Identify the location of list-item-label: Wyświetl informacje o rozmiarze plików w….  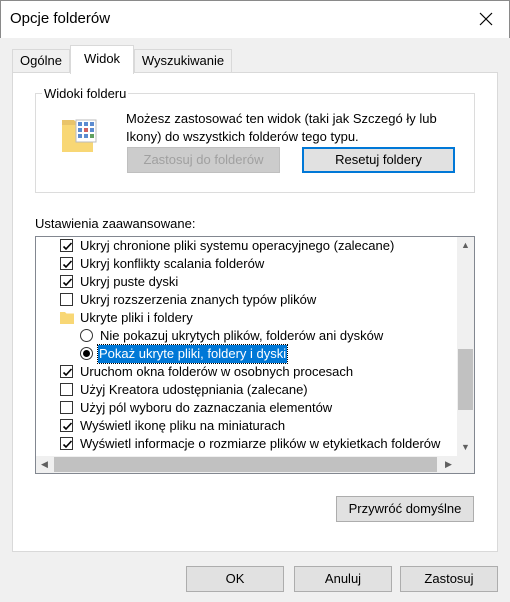
(260, 443).